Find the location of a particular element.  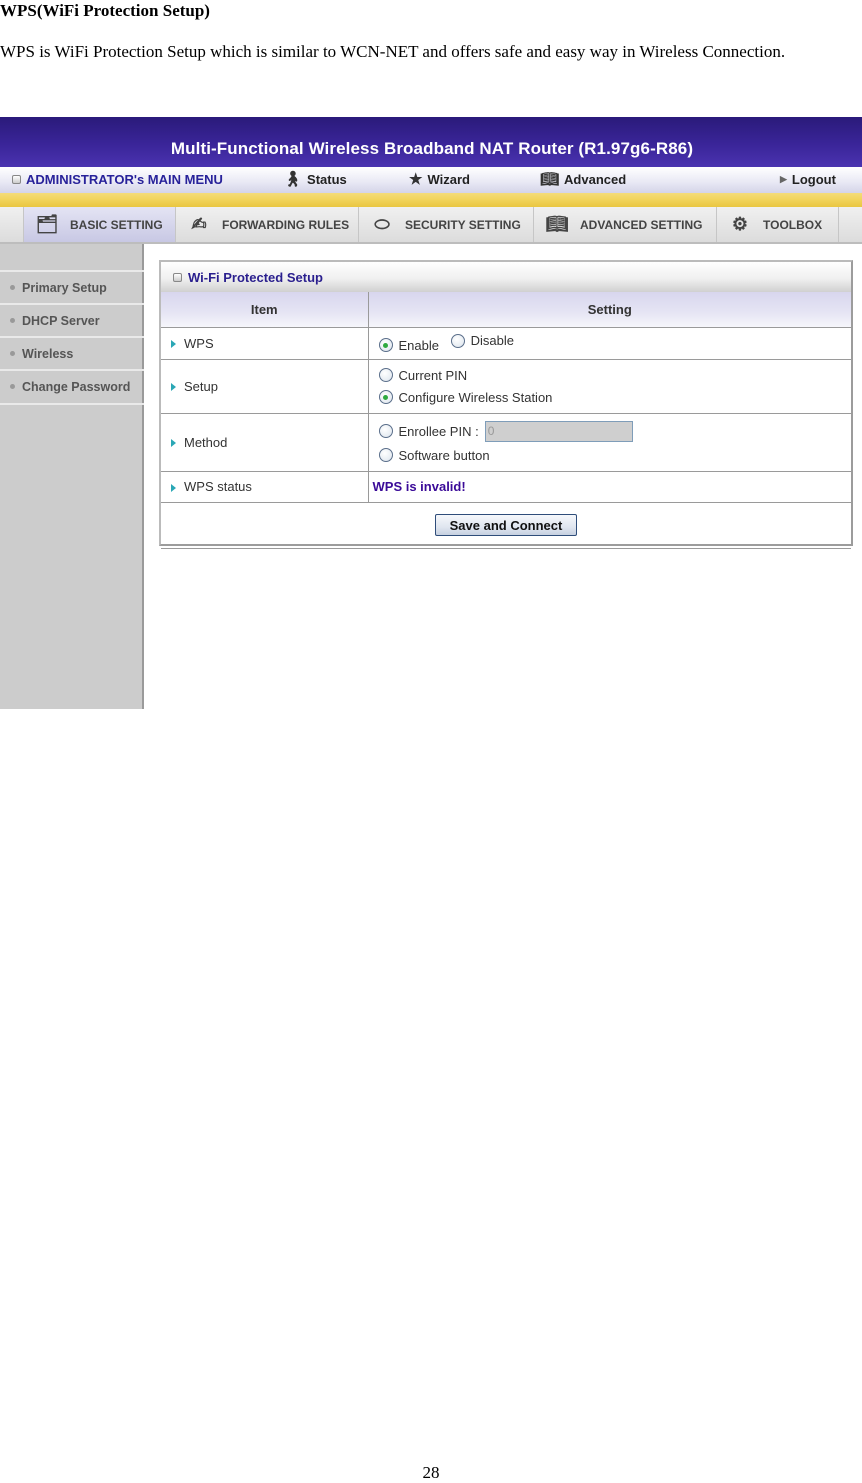

tab-bar-end is located at coordinates (850, 224).